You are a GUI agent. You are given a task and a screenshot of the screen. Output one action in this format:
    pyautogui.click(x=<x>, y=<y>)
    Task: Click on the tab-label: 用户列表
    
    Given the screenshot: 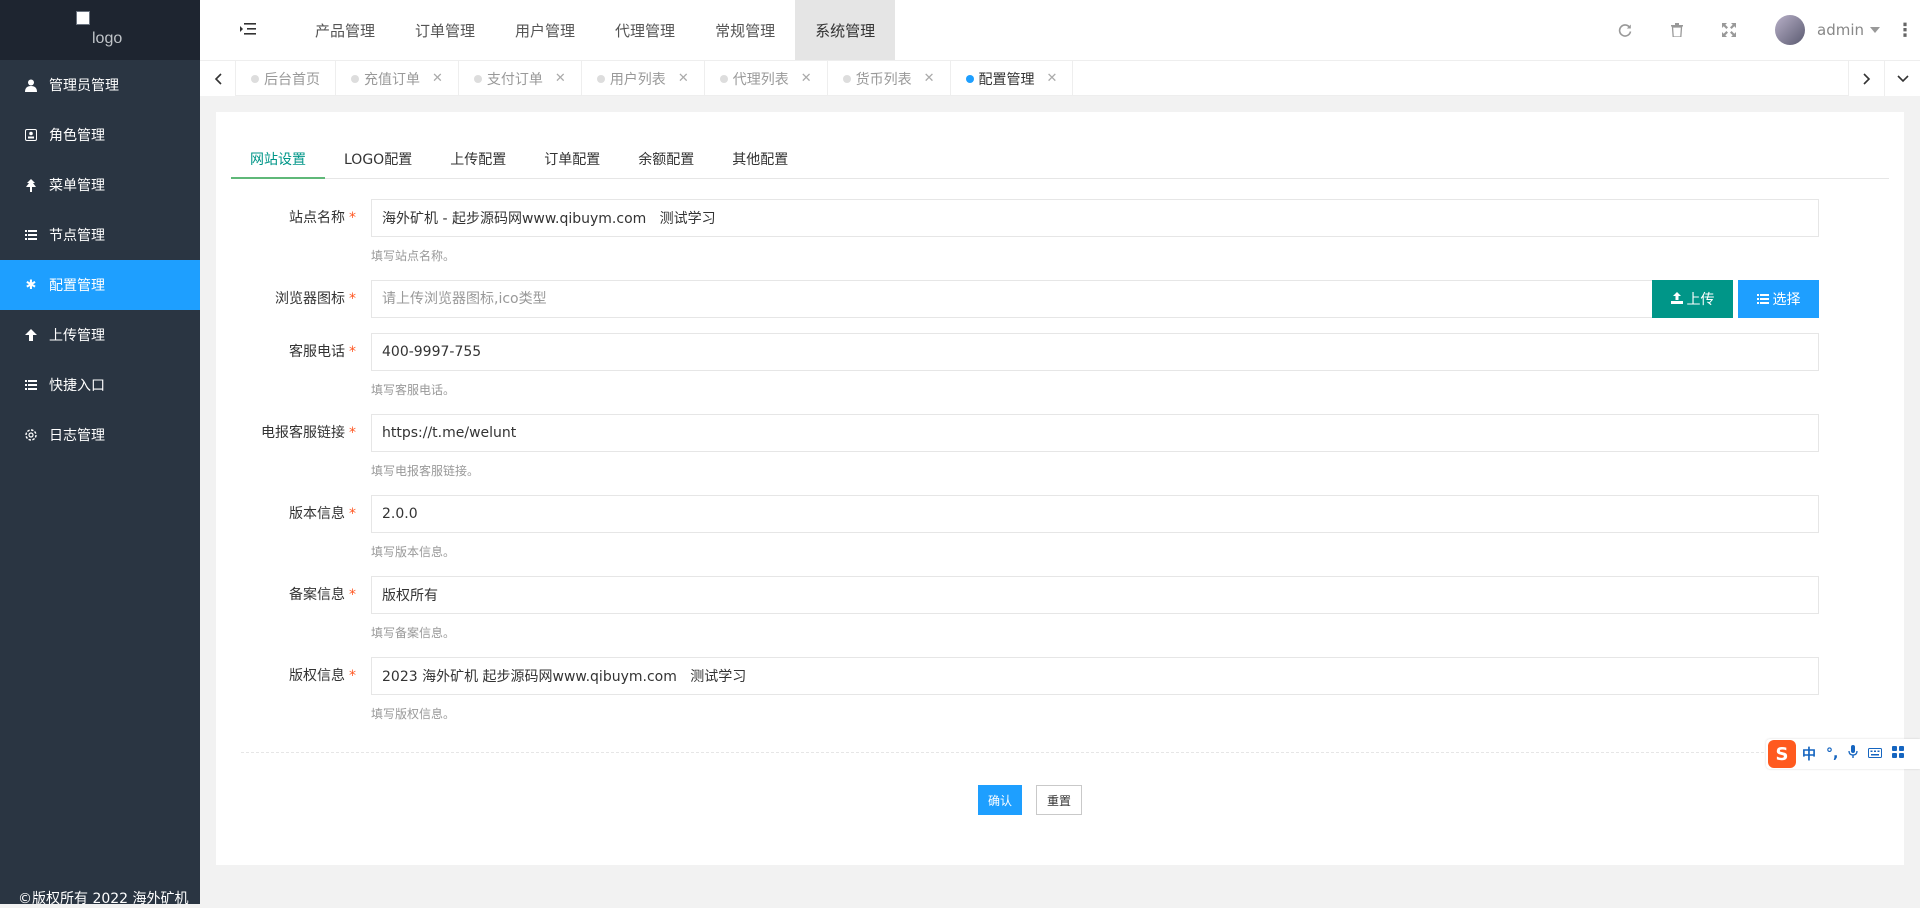 What is the action you would take?
    pyautogui.click(x=637, y=79)
    